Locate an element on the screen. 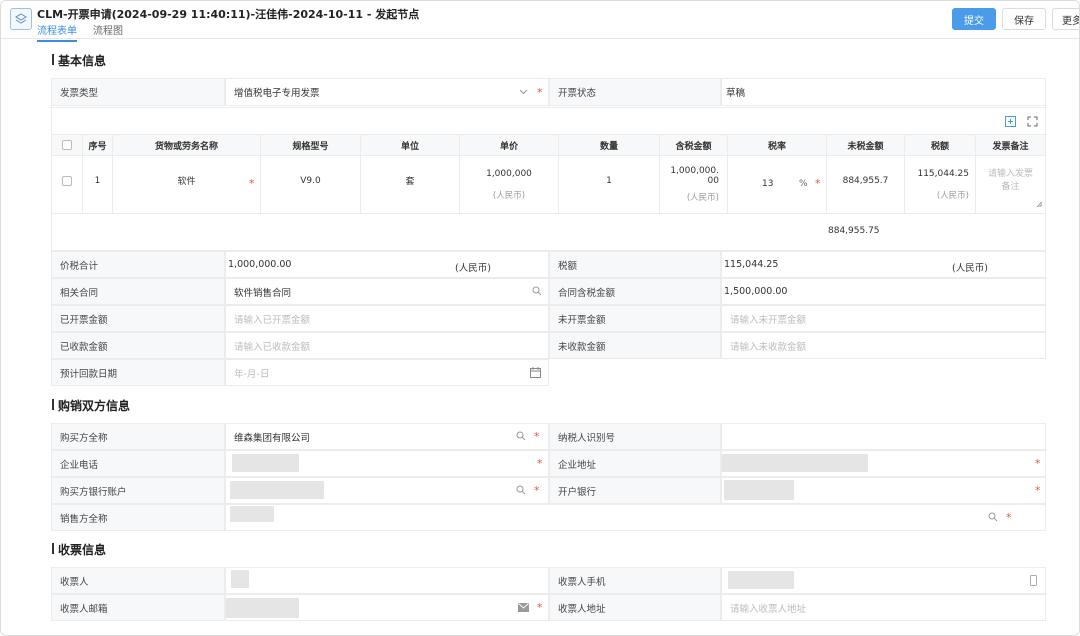  receiver-email-input: * is located at coordinates (387, 607).